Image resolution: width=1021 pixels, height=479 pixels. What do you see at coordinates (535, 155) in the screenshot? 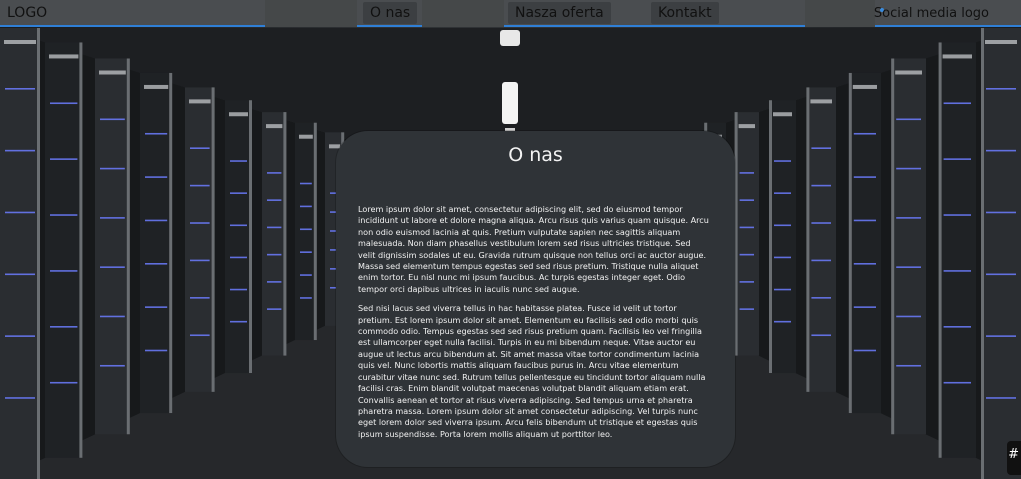
I see `about-title: O nas` at bounding box center [535, 155].